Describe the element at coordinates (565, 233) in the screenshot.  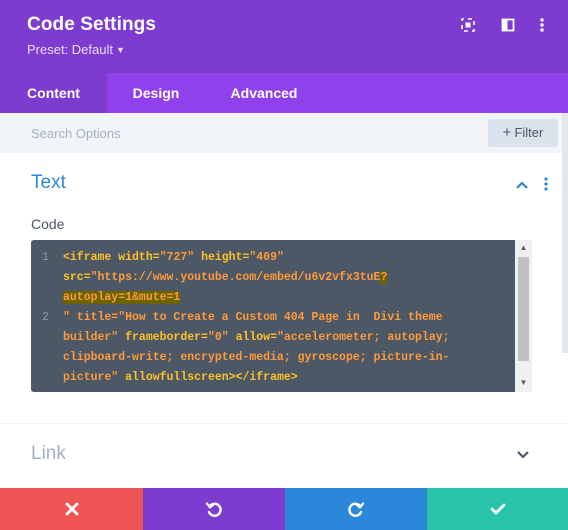
I see `panel-scrollbar` at that location.